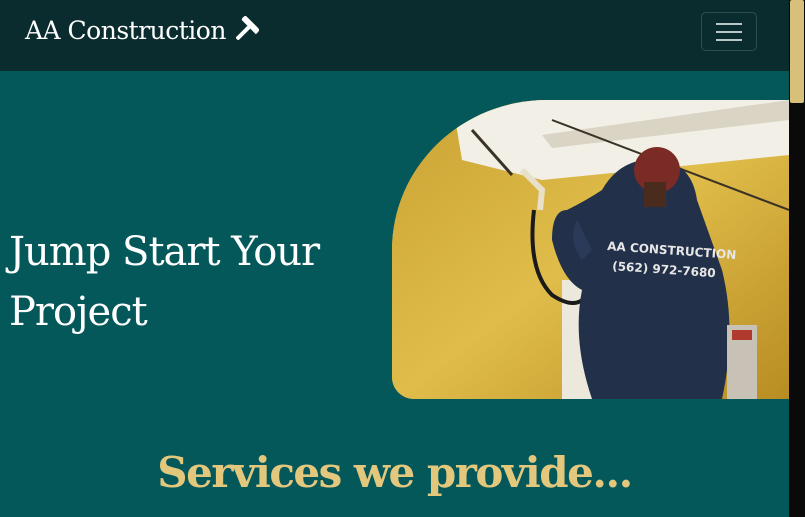 The width and height of the screenshot is (805, 517). What do you see at coordinates (394, 35) in the screenshot?
I see `navbar: AA Construction` at bounding box center [394, 35].